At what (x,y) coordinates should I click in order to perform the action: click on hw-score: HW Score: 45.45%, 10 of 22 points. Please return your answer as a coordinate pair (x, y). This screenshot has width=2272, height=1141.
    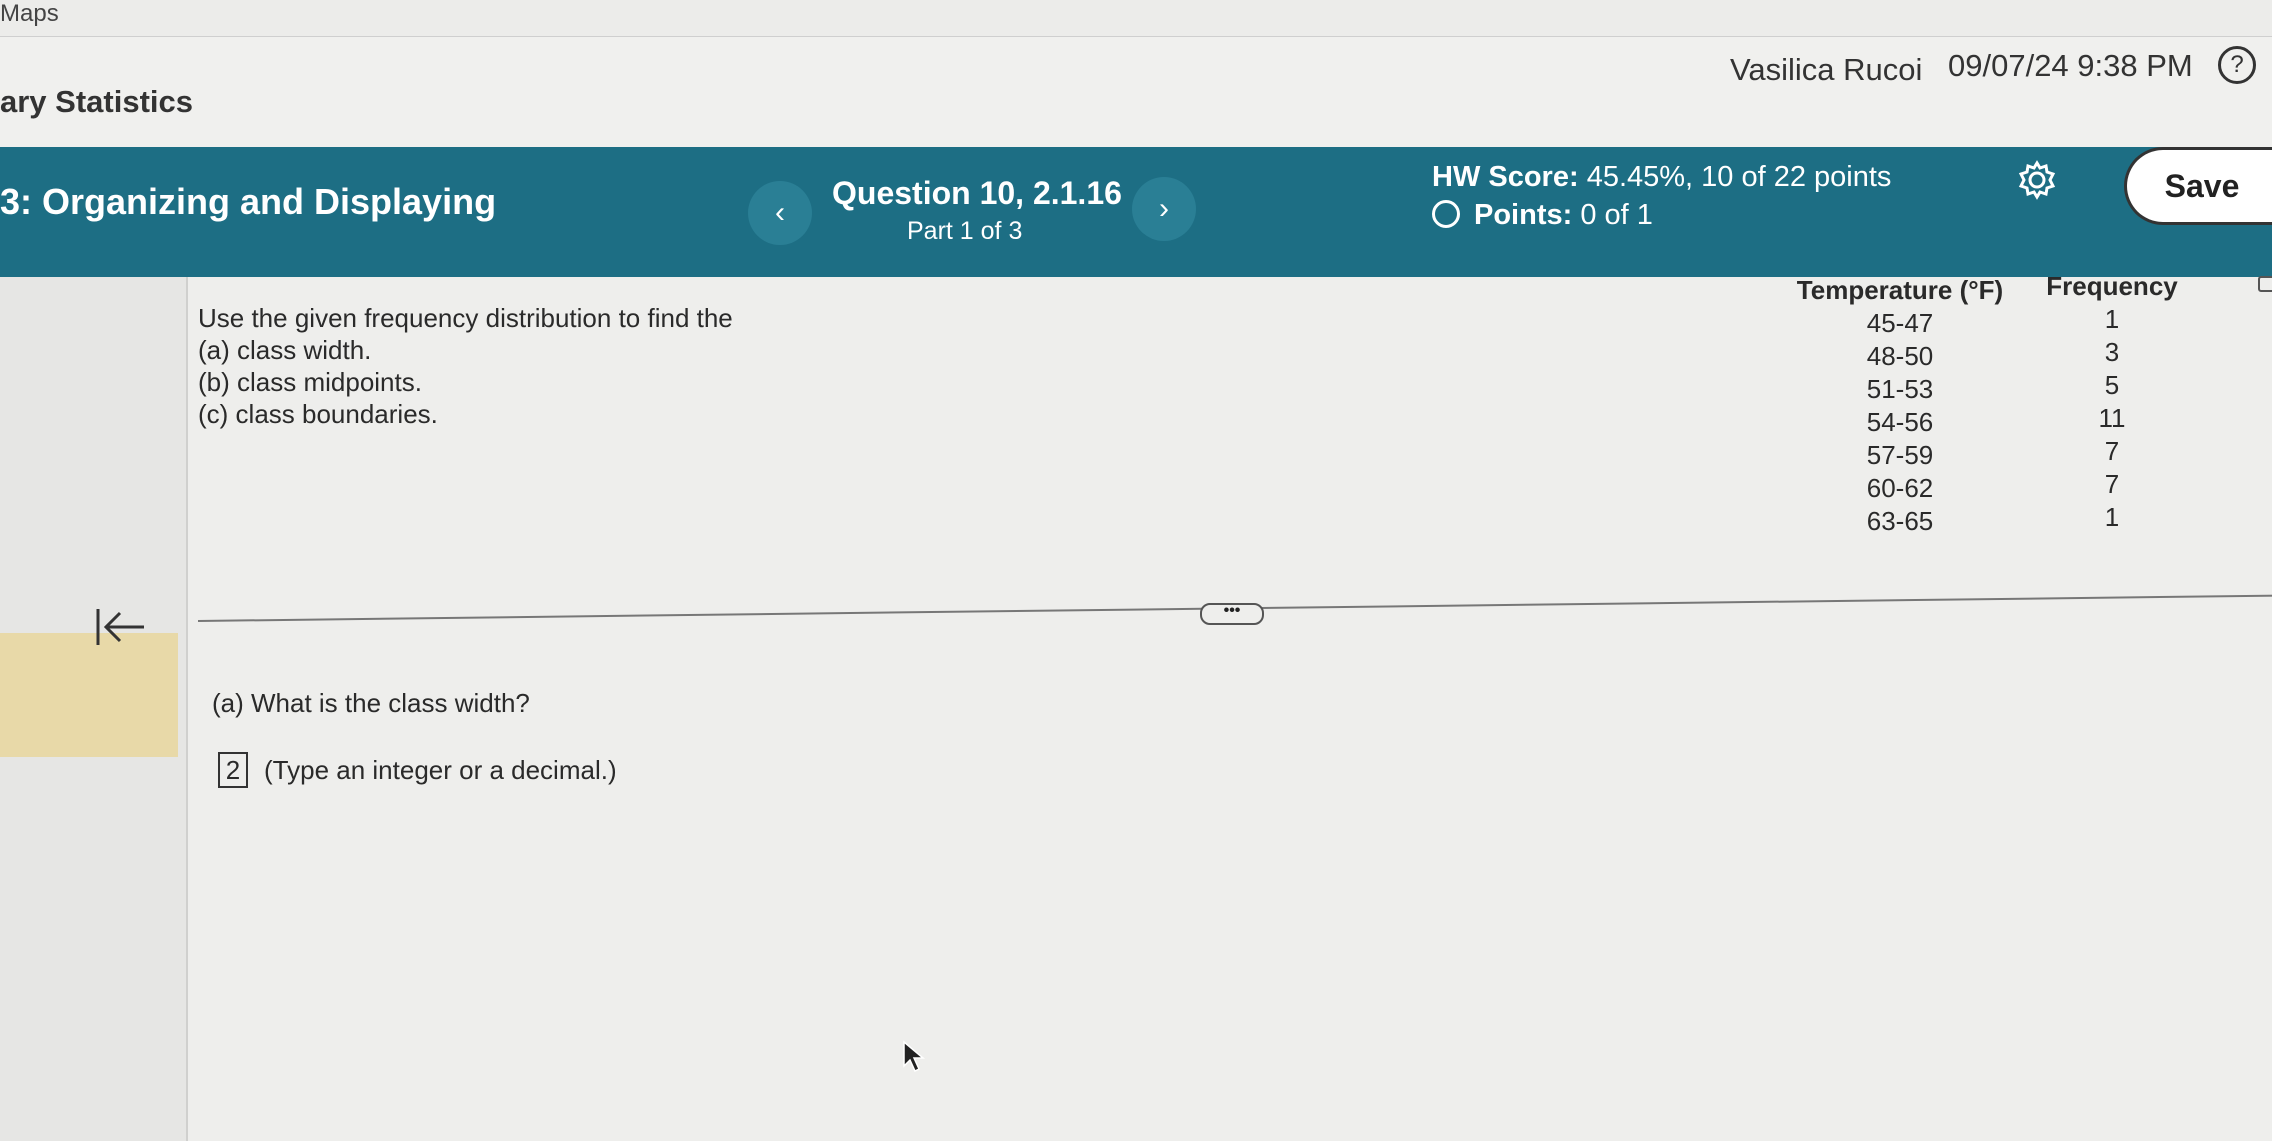
    Looking at the image, I should click on (1661, 177).